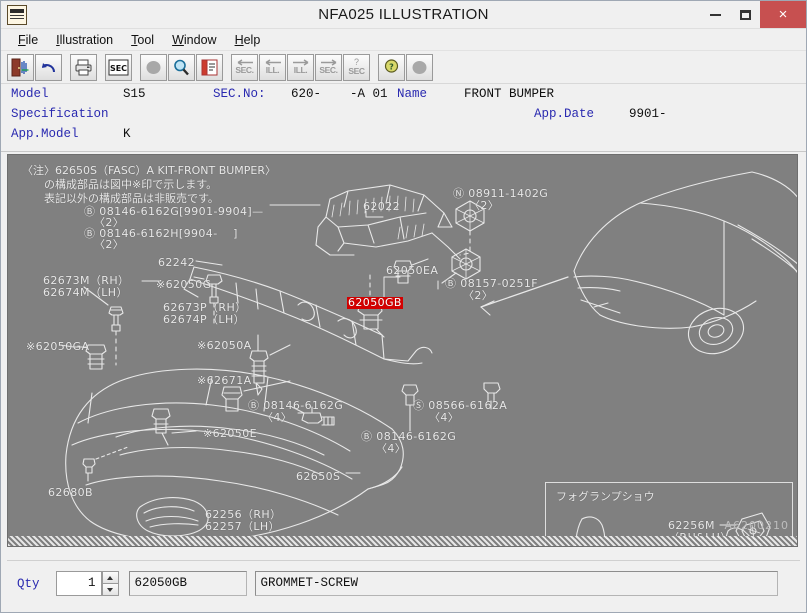 The image size is (807, 613). I want to click on magnifier-search-icon, so click(181, 67).